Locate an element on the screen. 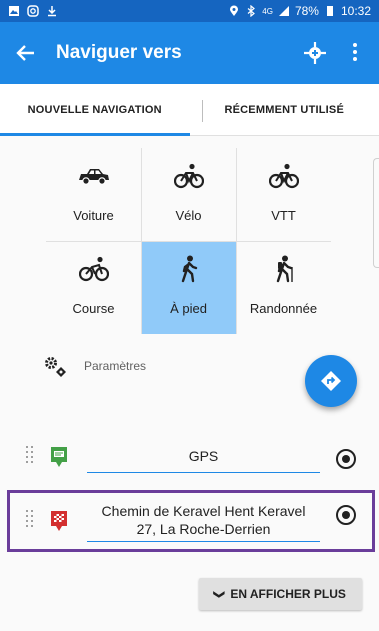 The height and width of the screenshot is (631, 379). instagram-notification-icon is located at coordinates (33, 11).